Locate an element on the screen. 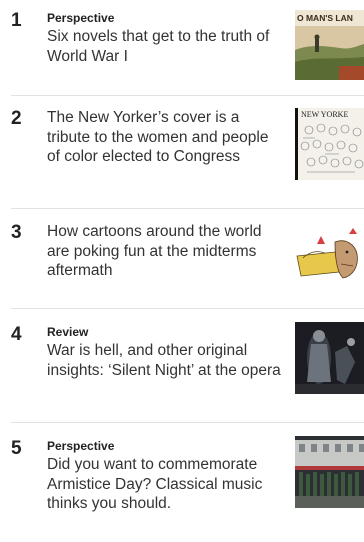 This screenshot has height=542, width=364. story-thumbnail: O MAN'S LAN is located at coordinates (329, 45).